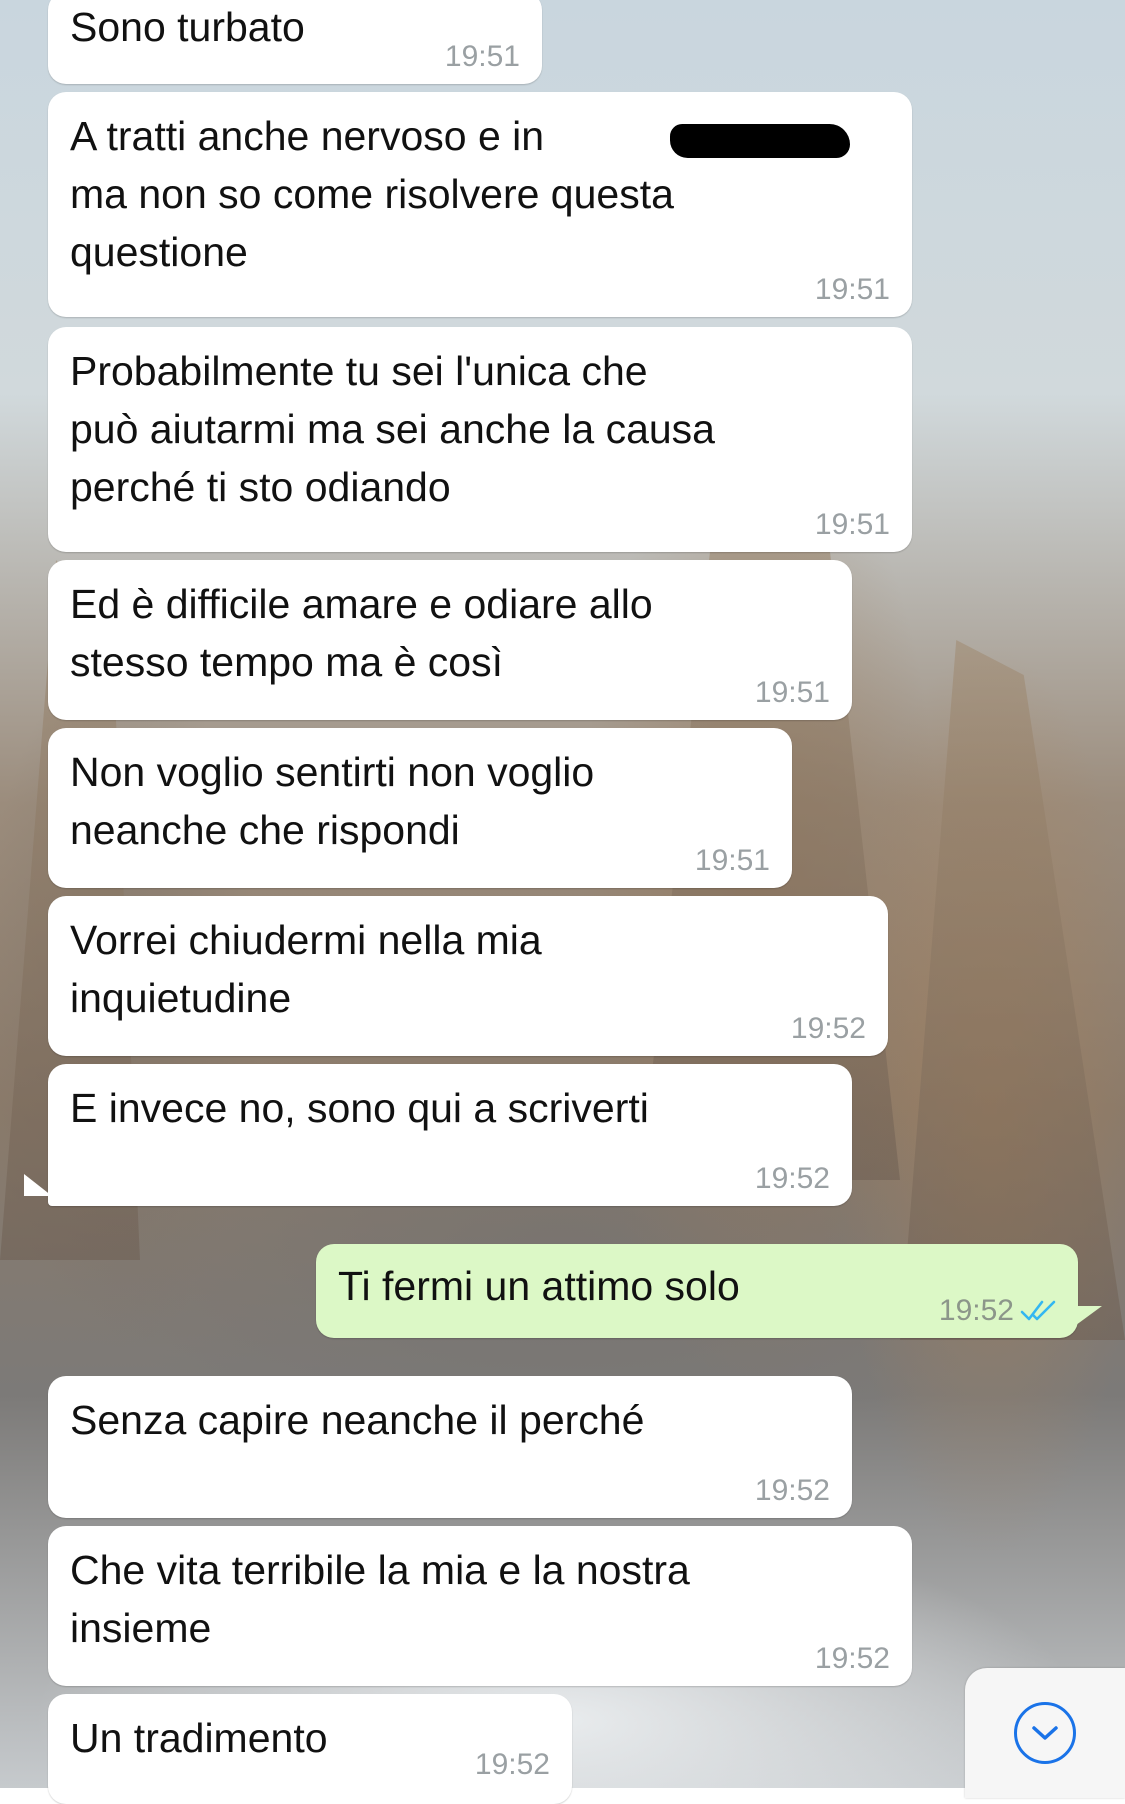  I want to click on message-bubble-outgoing: Ti fermi un attimo solo 19:52, so click(697, 1291).